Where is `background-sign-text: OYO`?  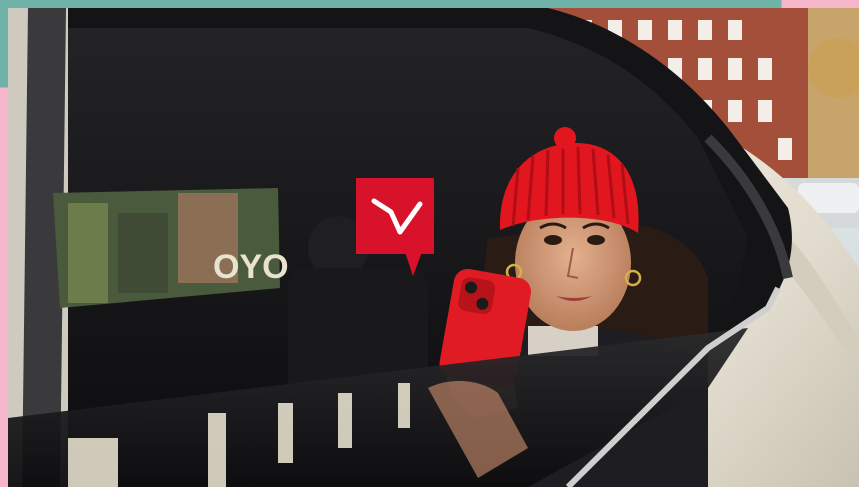
background-sign-text: OYO is located at coordinates (251, 267).